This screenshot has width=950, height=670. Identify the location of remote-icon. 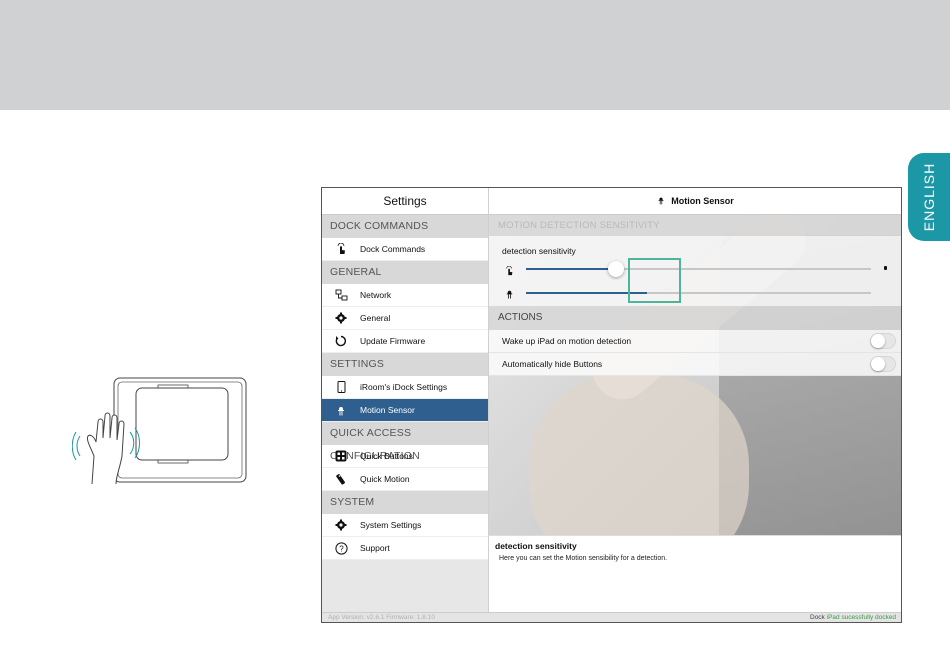
(341, 479).